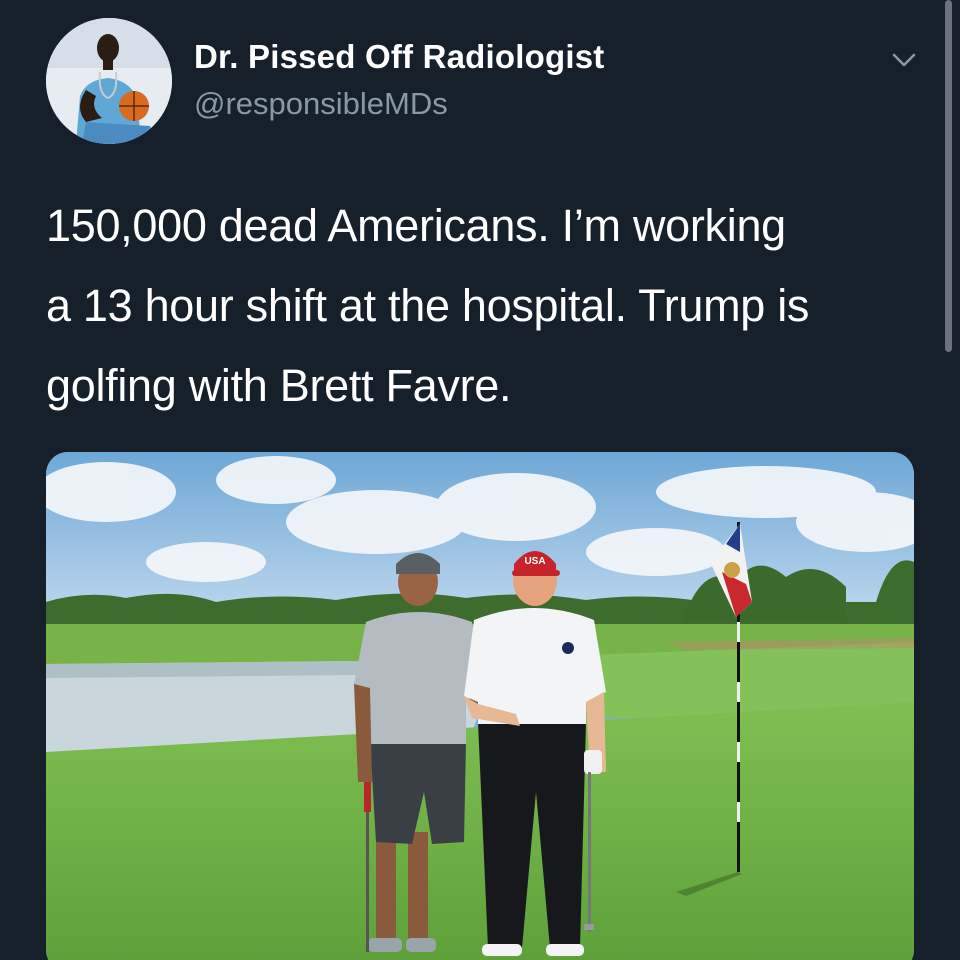 The width and height of the screenshot is (960, 960). I want to click on scrollbar, so click(948, 176).